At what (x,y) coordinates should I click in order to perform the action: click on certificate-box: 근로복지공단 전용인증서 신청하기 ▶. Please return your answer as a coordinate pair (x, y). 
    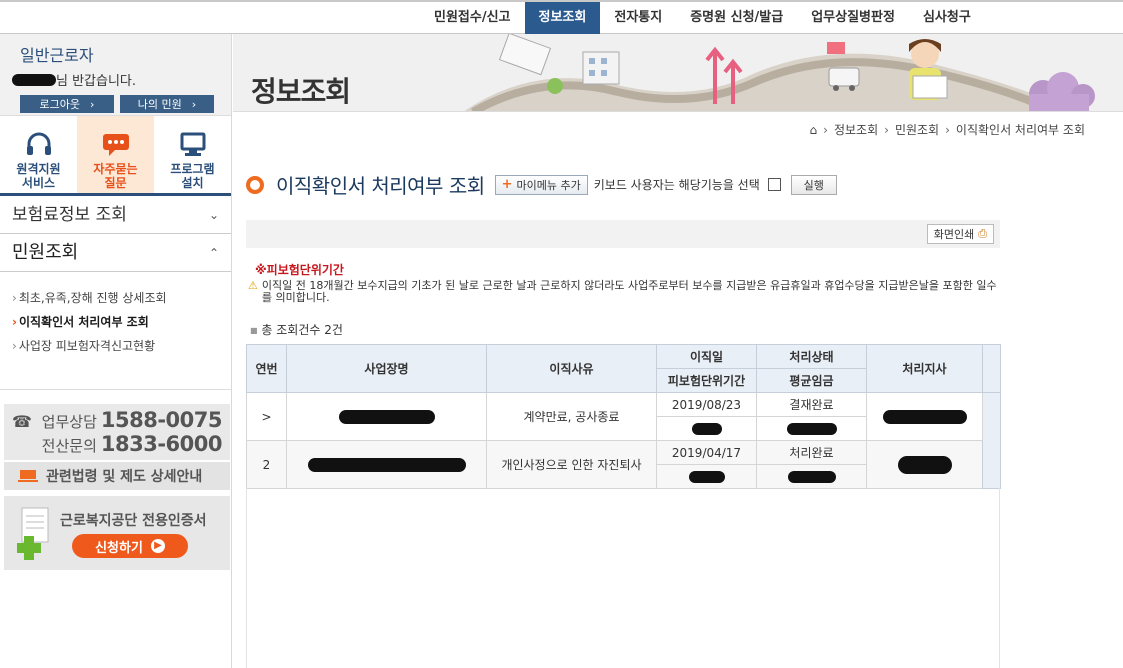
    Looking at the image, I should click on (117, 533).